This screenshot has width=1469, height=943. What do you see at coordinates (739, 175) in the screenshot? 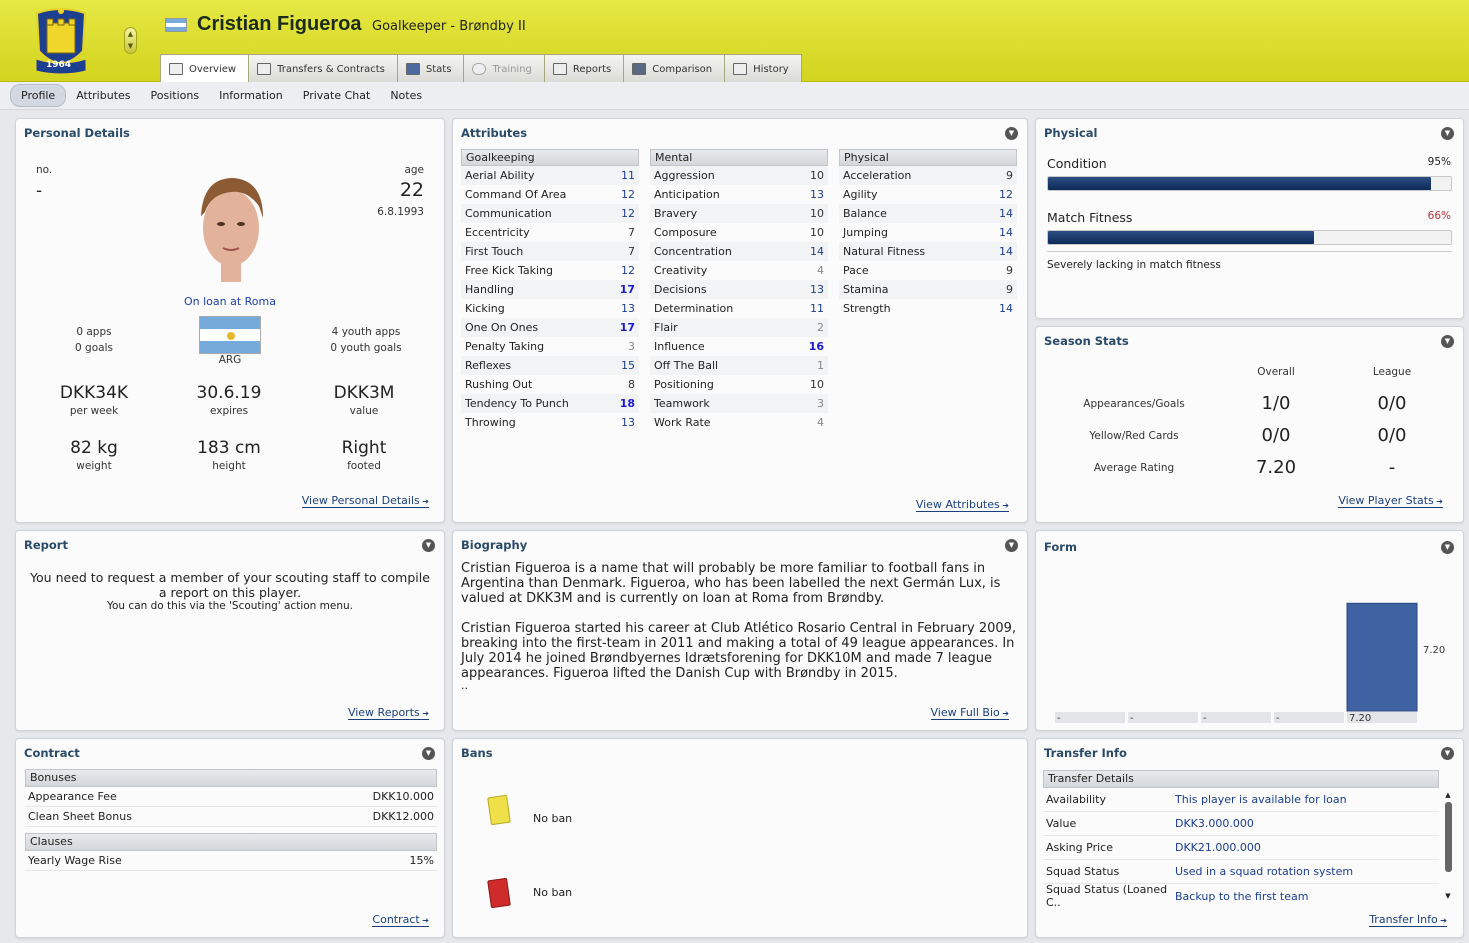
I see `attribute-row: Aggression 10` at bounding box center [739, 175].